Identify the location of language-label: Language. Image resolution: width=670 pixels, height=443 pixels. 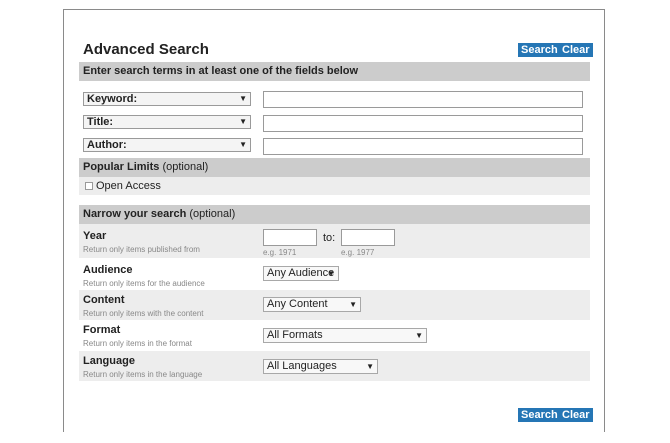
(109, 361).